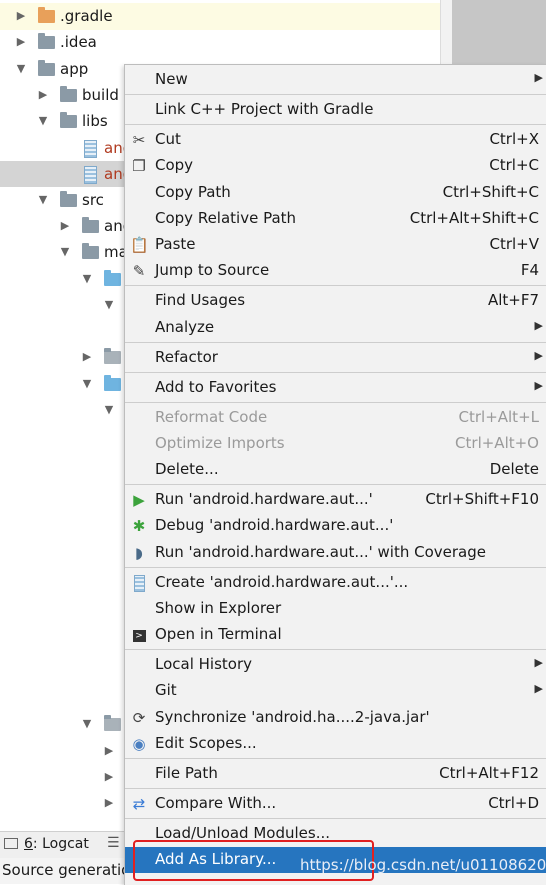 This screenshot has height=885, width=546. I want to click on sync-icon: ⟳, so click(139, 718).